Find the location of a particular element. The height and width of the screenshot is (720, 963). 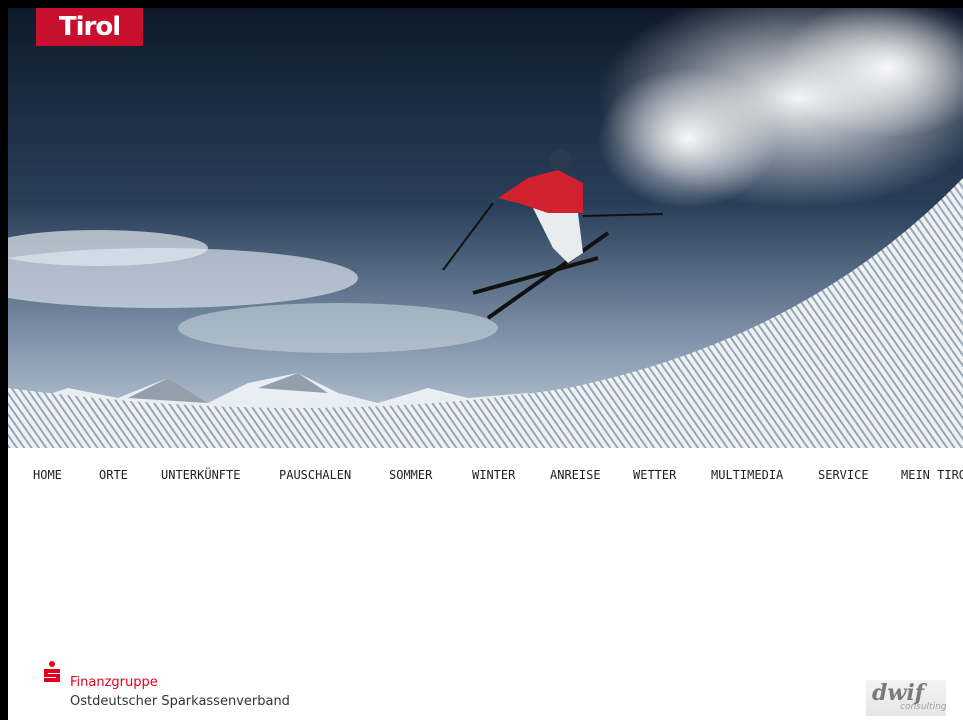

finanzgruppe-label: Finanzgruppe is located at coordinates (114, 682).